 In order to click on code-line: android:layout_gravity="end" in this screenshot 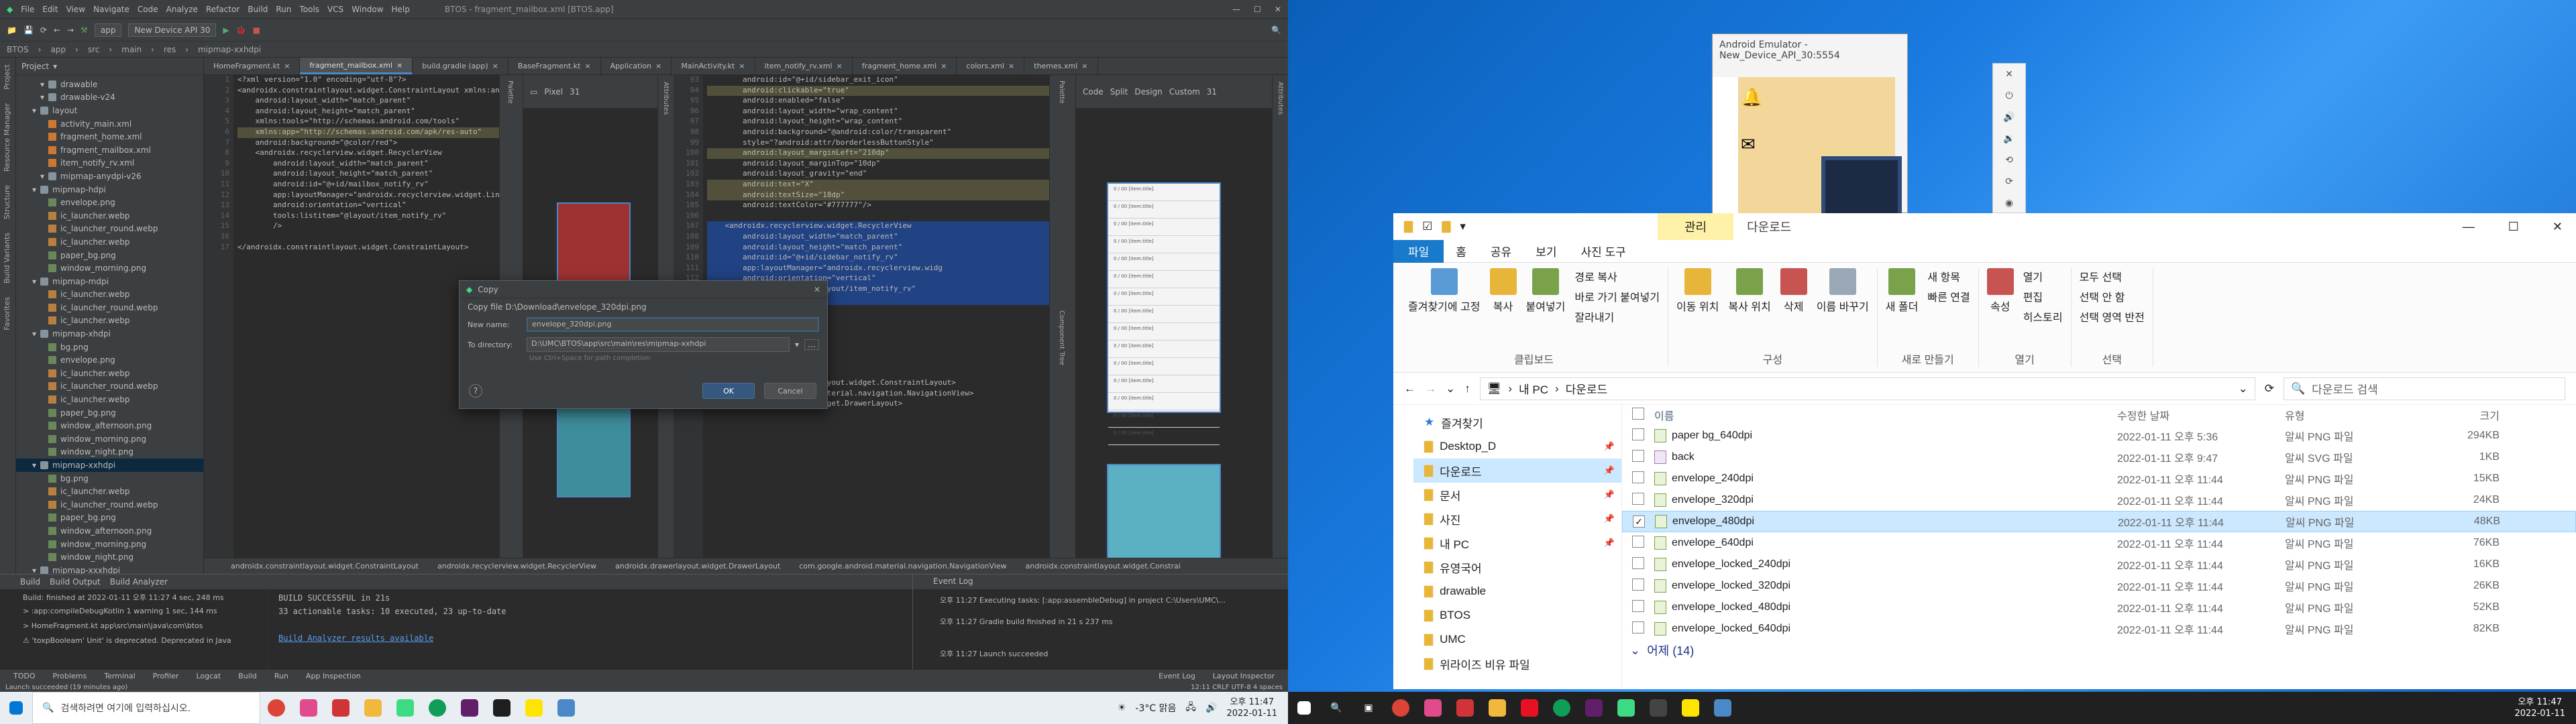, I will do `click(878, 175)`.